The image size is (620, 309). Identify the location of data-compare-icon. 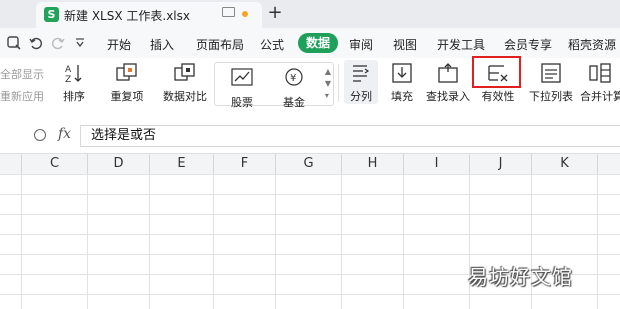
(185, 73).